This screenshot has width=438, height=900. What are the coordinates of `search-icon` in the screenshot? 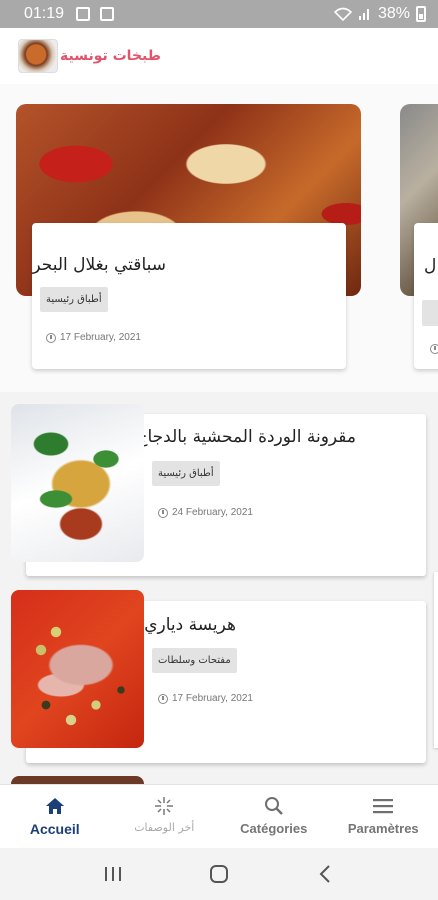 It's located at (273, 806).